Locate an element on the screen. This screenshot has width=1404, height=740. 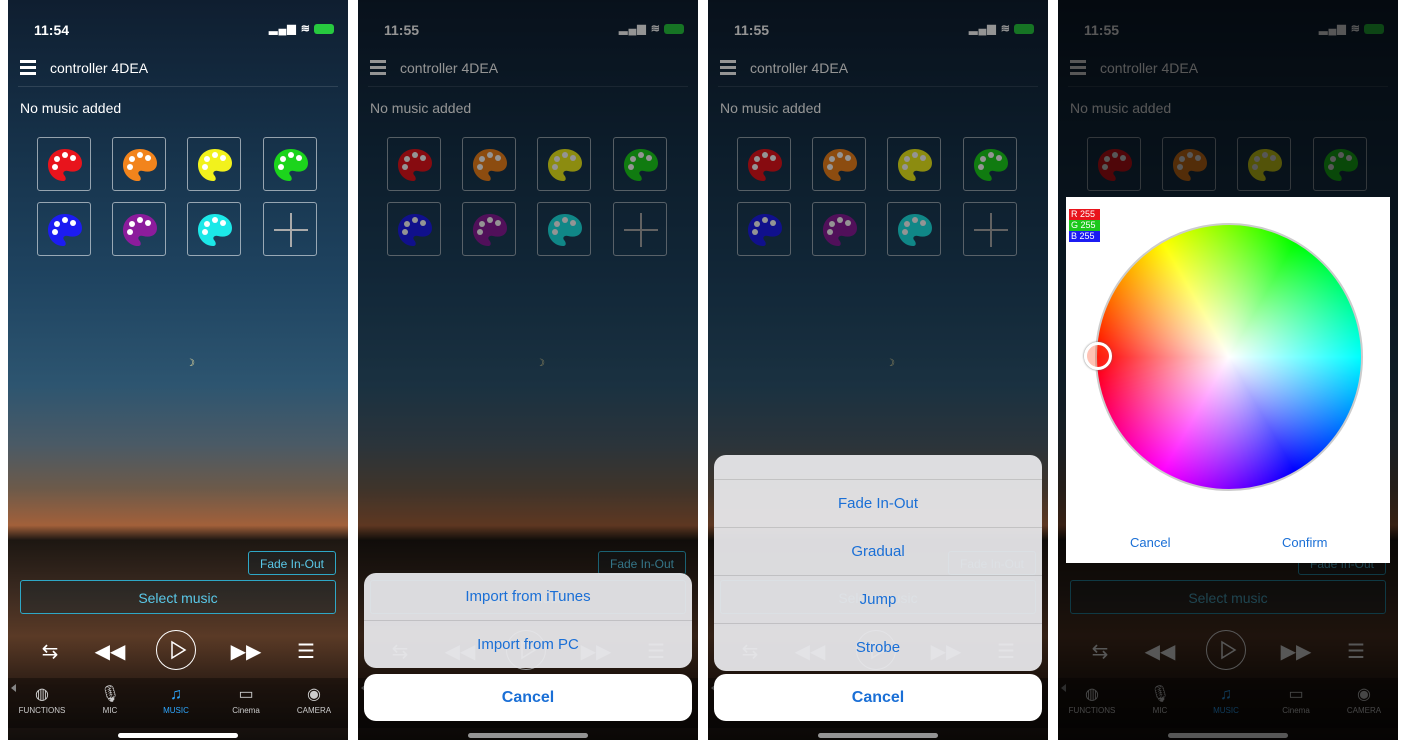
color-picker-handle is located at coordinates (1098, 356).